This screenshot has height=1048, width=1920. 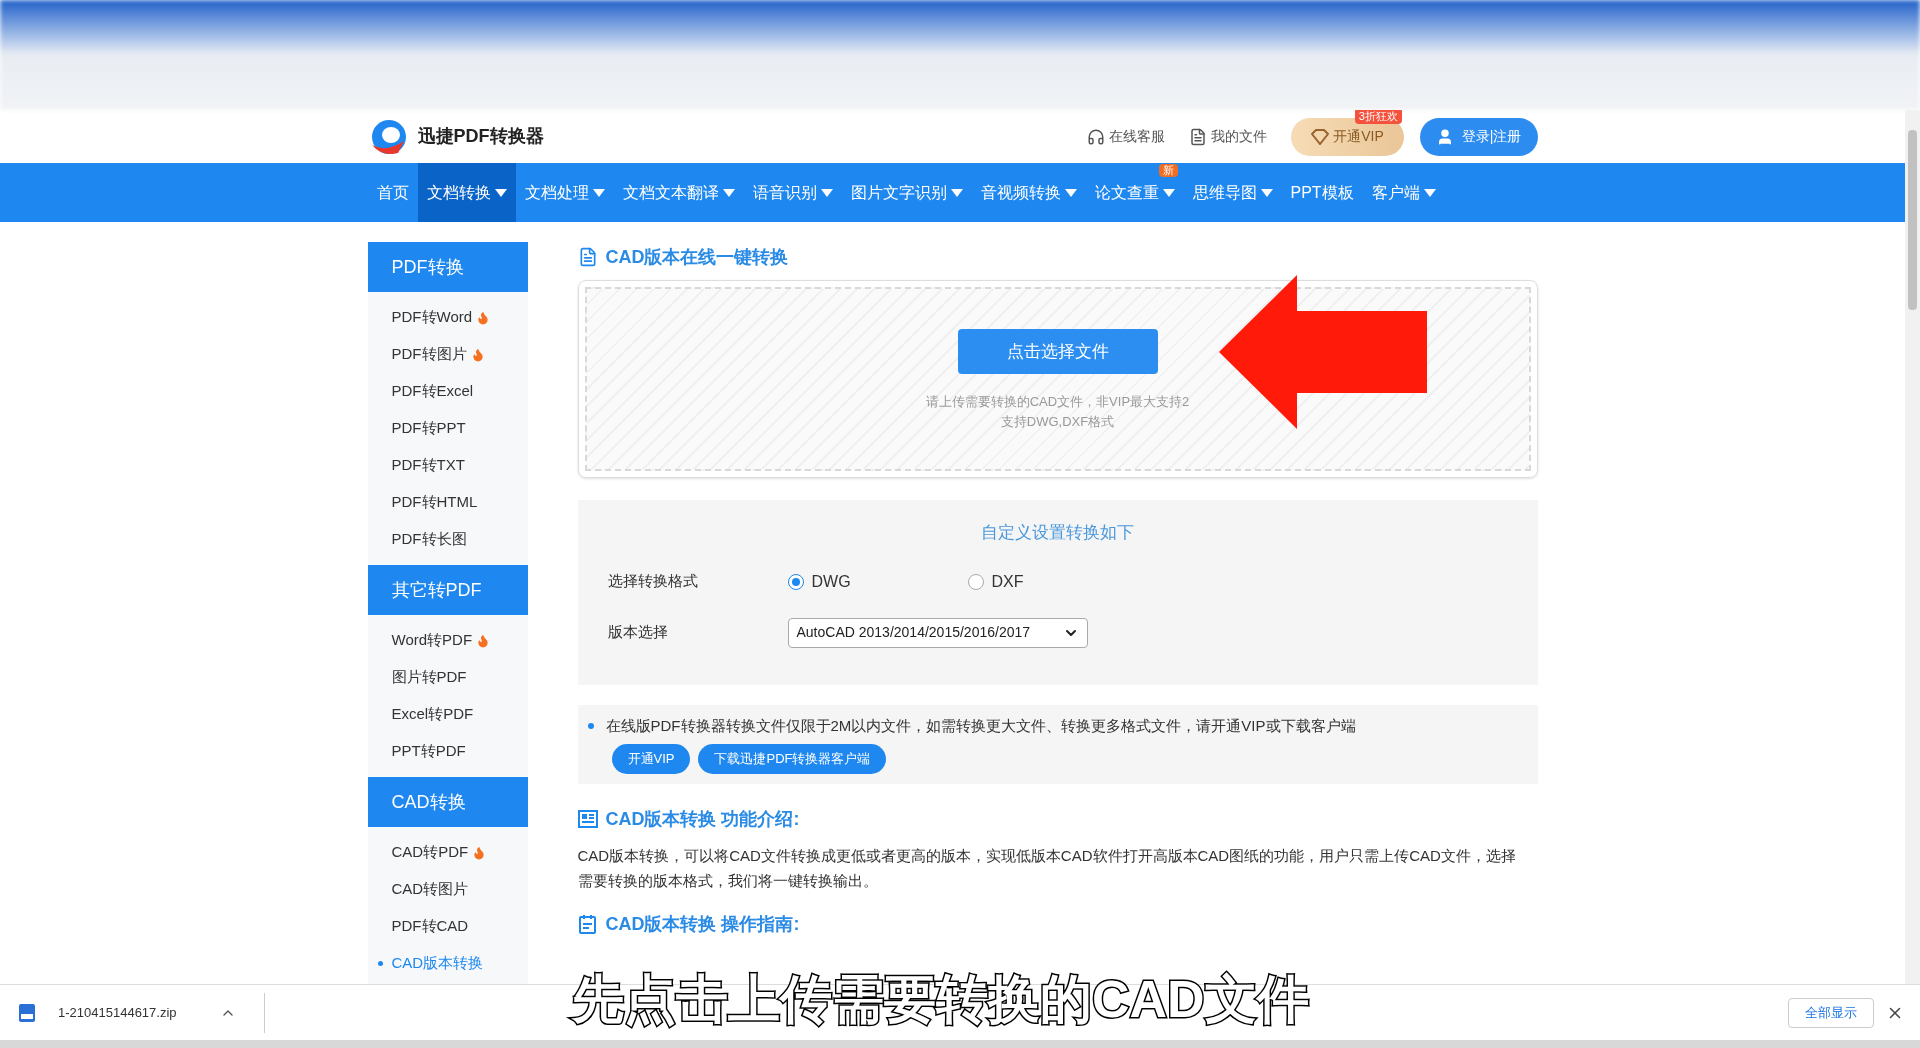 I want to click on sidebar-heading: CAD转换, so click(x=447, y=802).